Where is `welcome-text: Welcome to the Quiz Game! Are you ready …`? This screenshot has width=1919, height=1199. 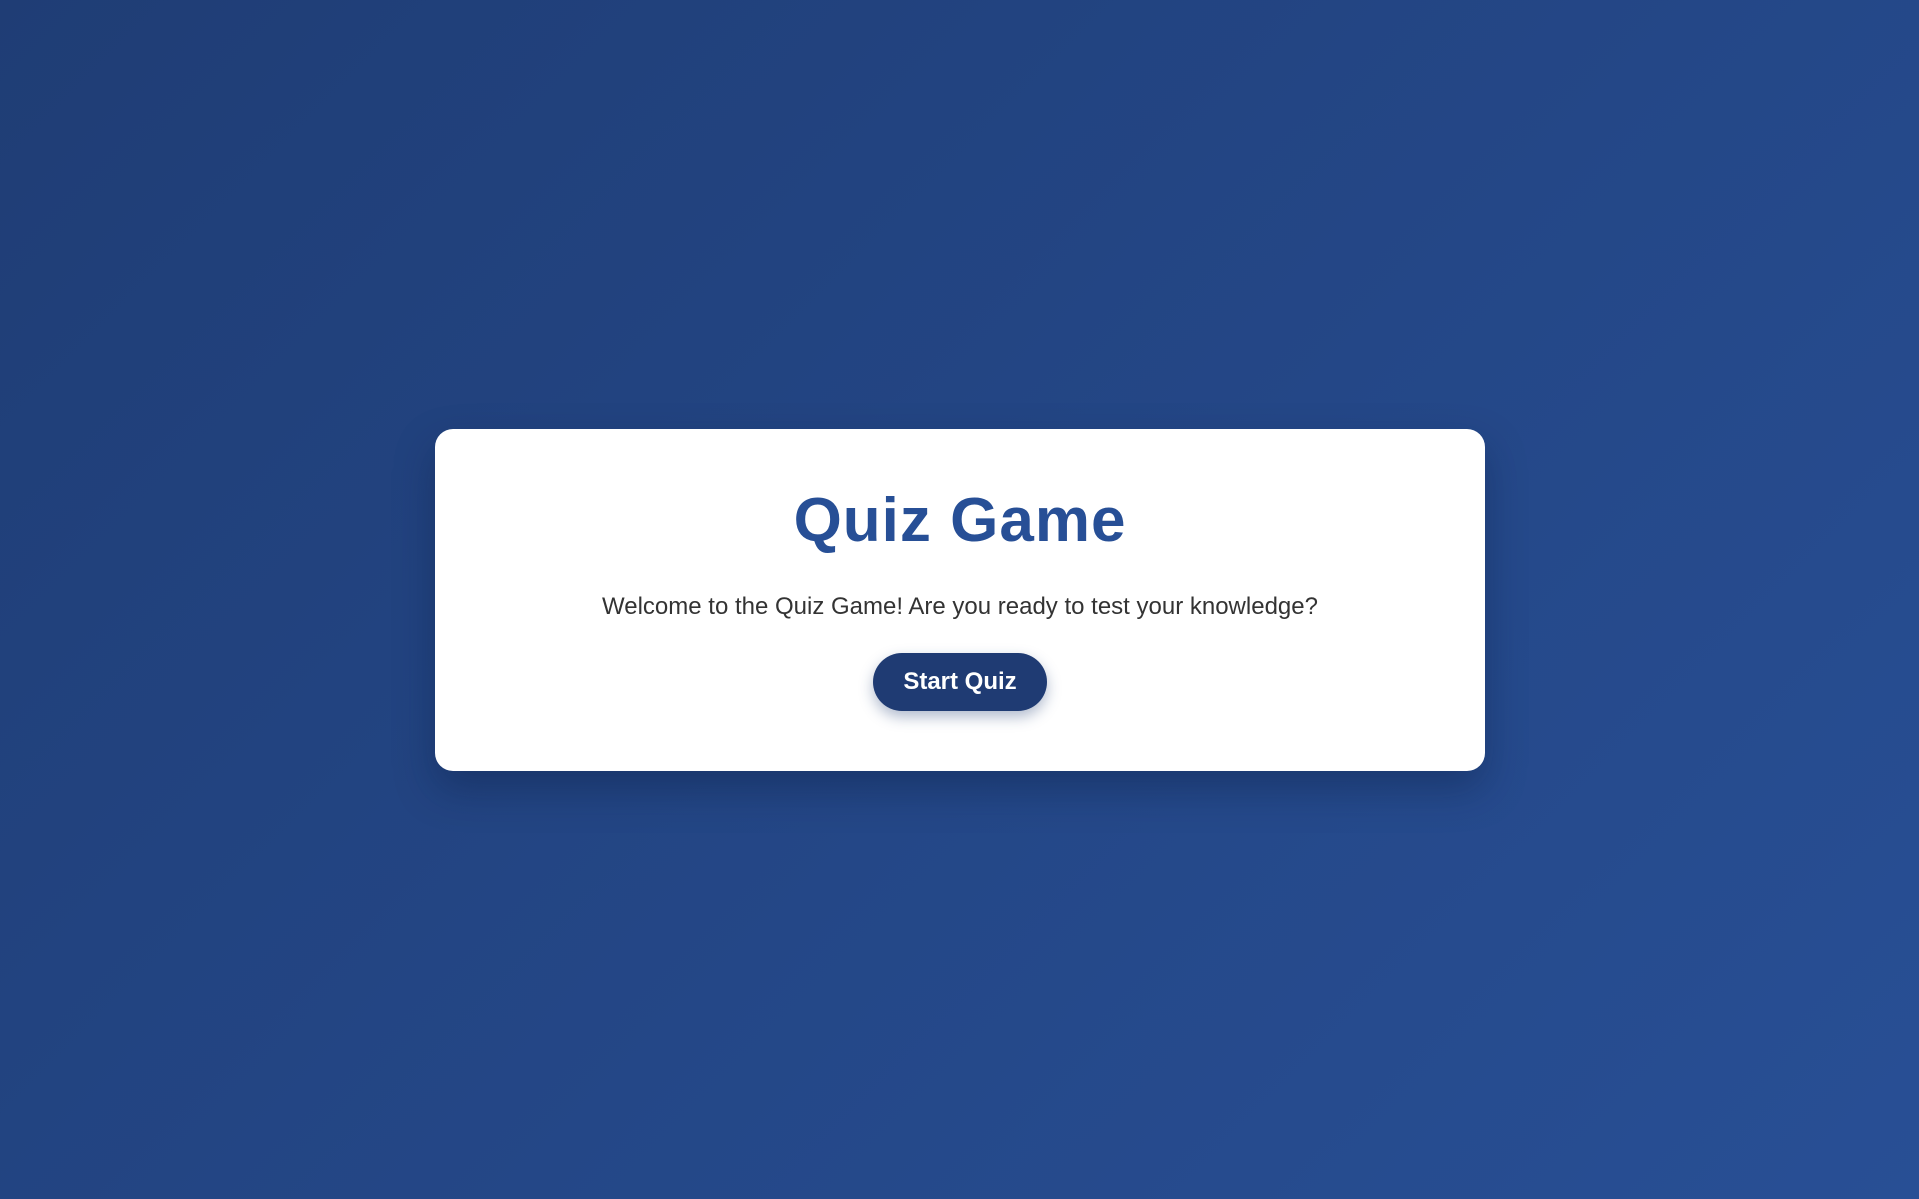 welcome-text: Welcome to the Quiz Game! Are you ready … is located at coordinates (960, 606).